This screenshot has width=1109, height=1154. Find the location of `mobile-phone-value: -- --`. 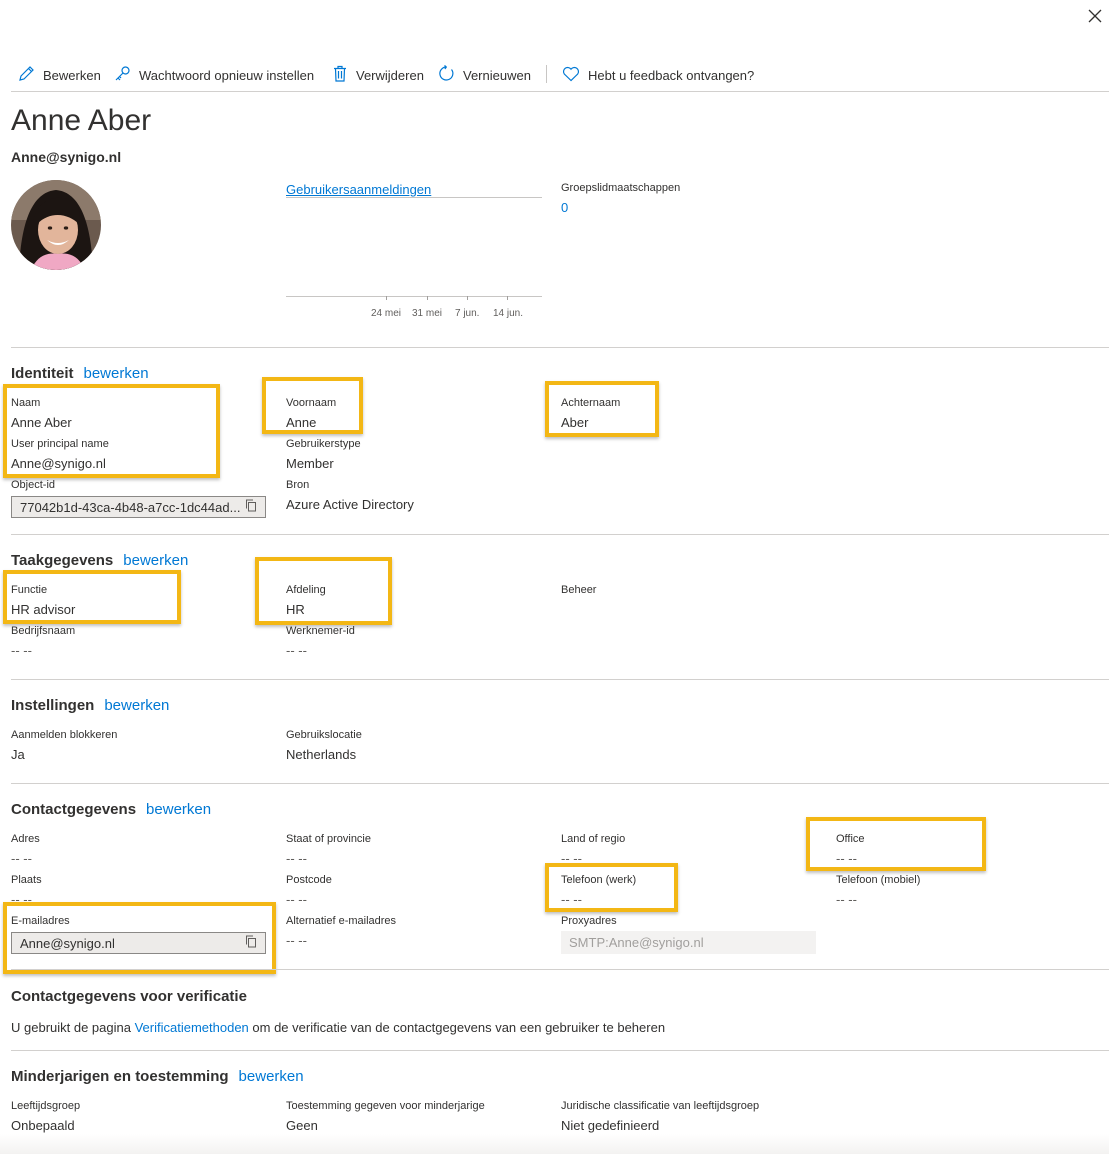

mobile-phone-value: -- -- is located at coordinates (846, 899).